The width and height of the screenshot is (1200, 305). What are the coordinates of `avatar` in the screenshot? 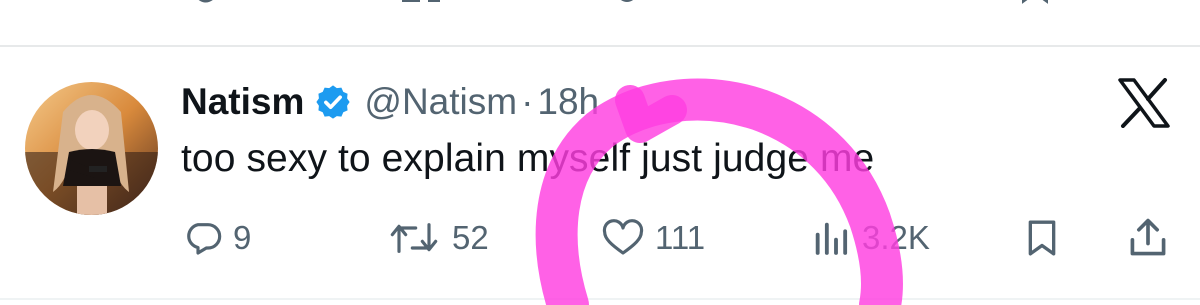 It's located at (91, 148).